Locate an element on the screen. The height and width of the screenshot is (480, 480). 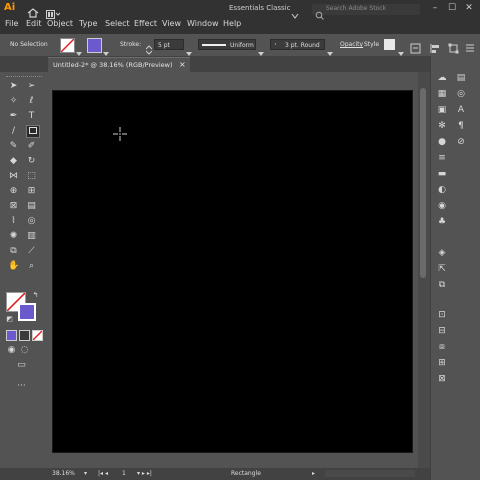
transform-panel-icon: ⊡ is located at coordinates (442, 315).